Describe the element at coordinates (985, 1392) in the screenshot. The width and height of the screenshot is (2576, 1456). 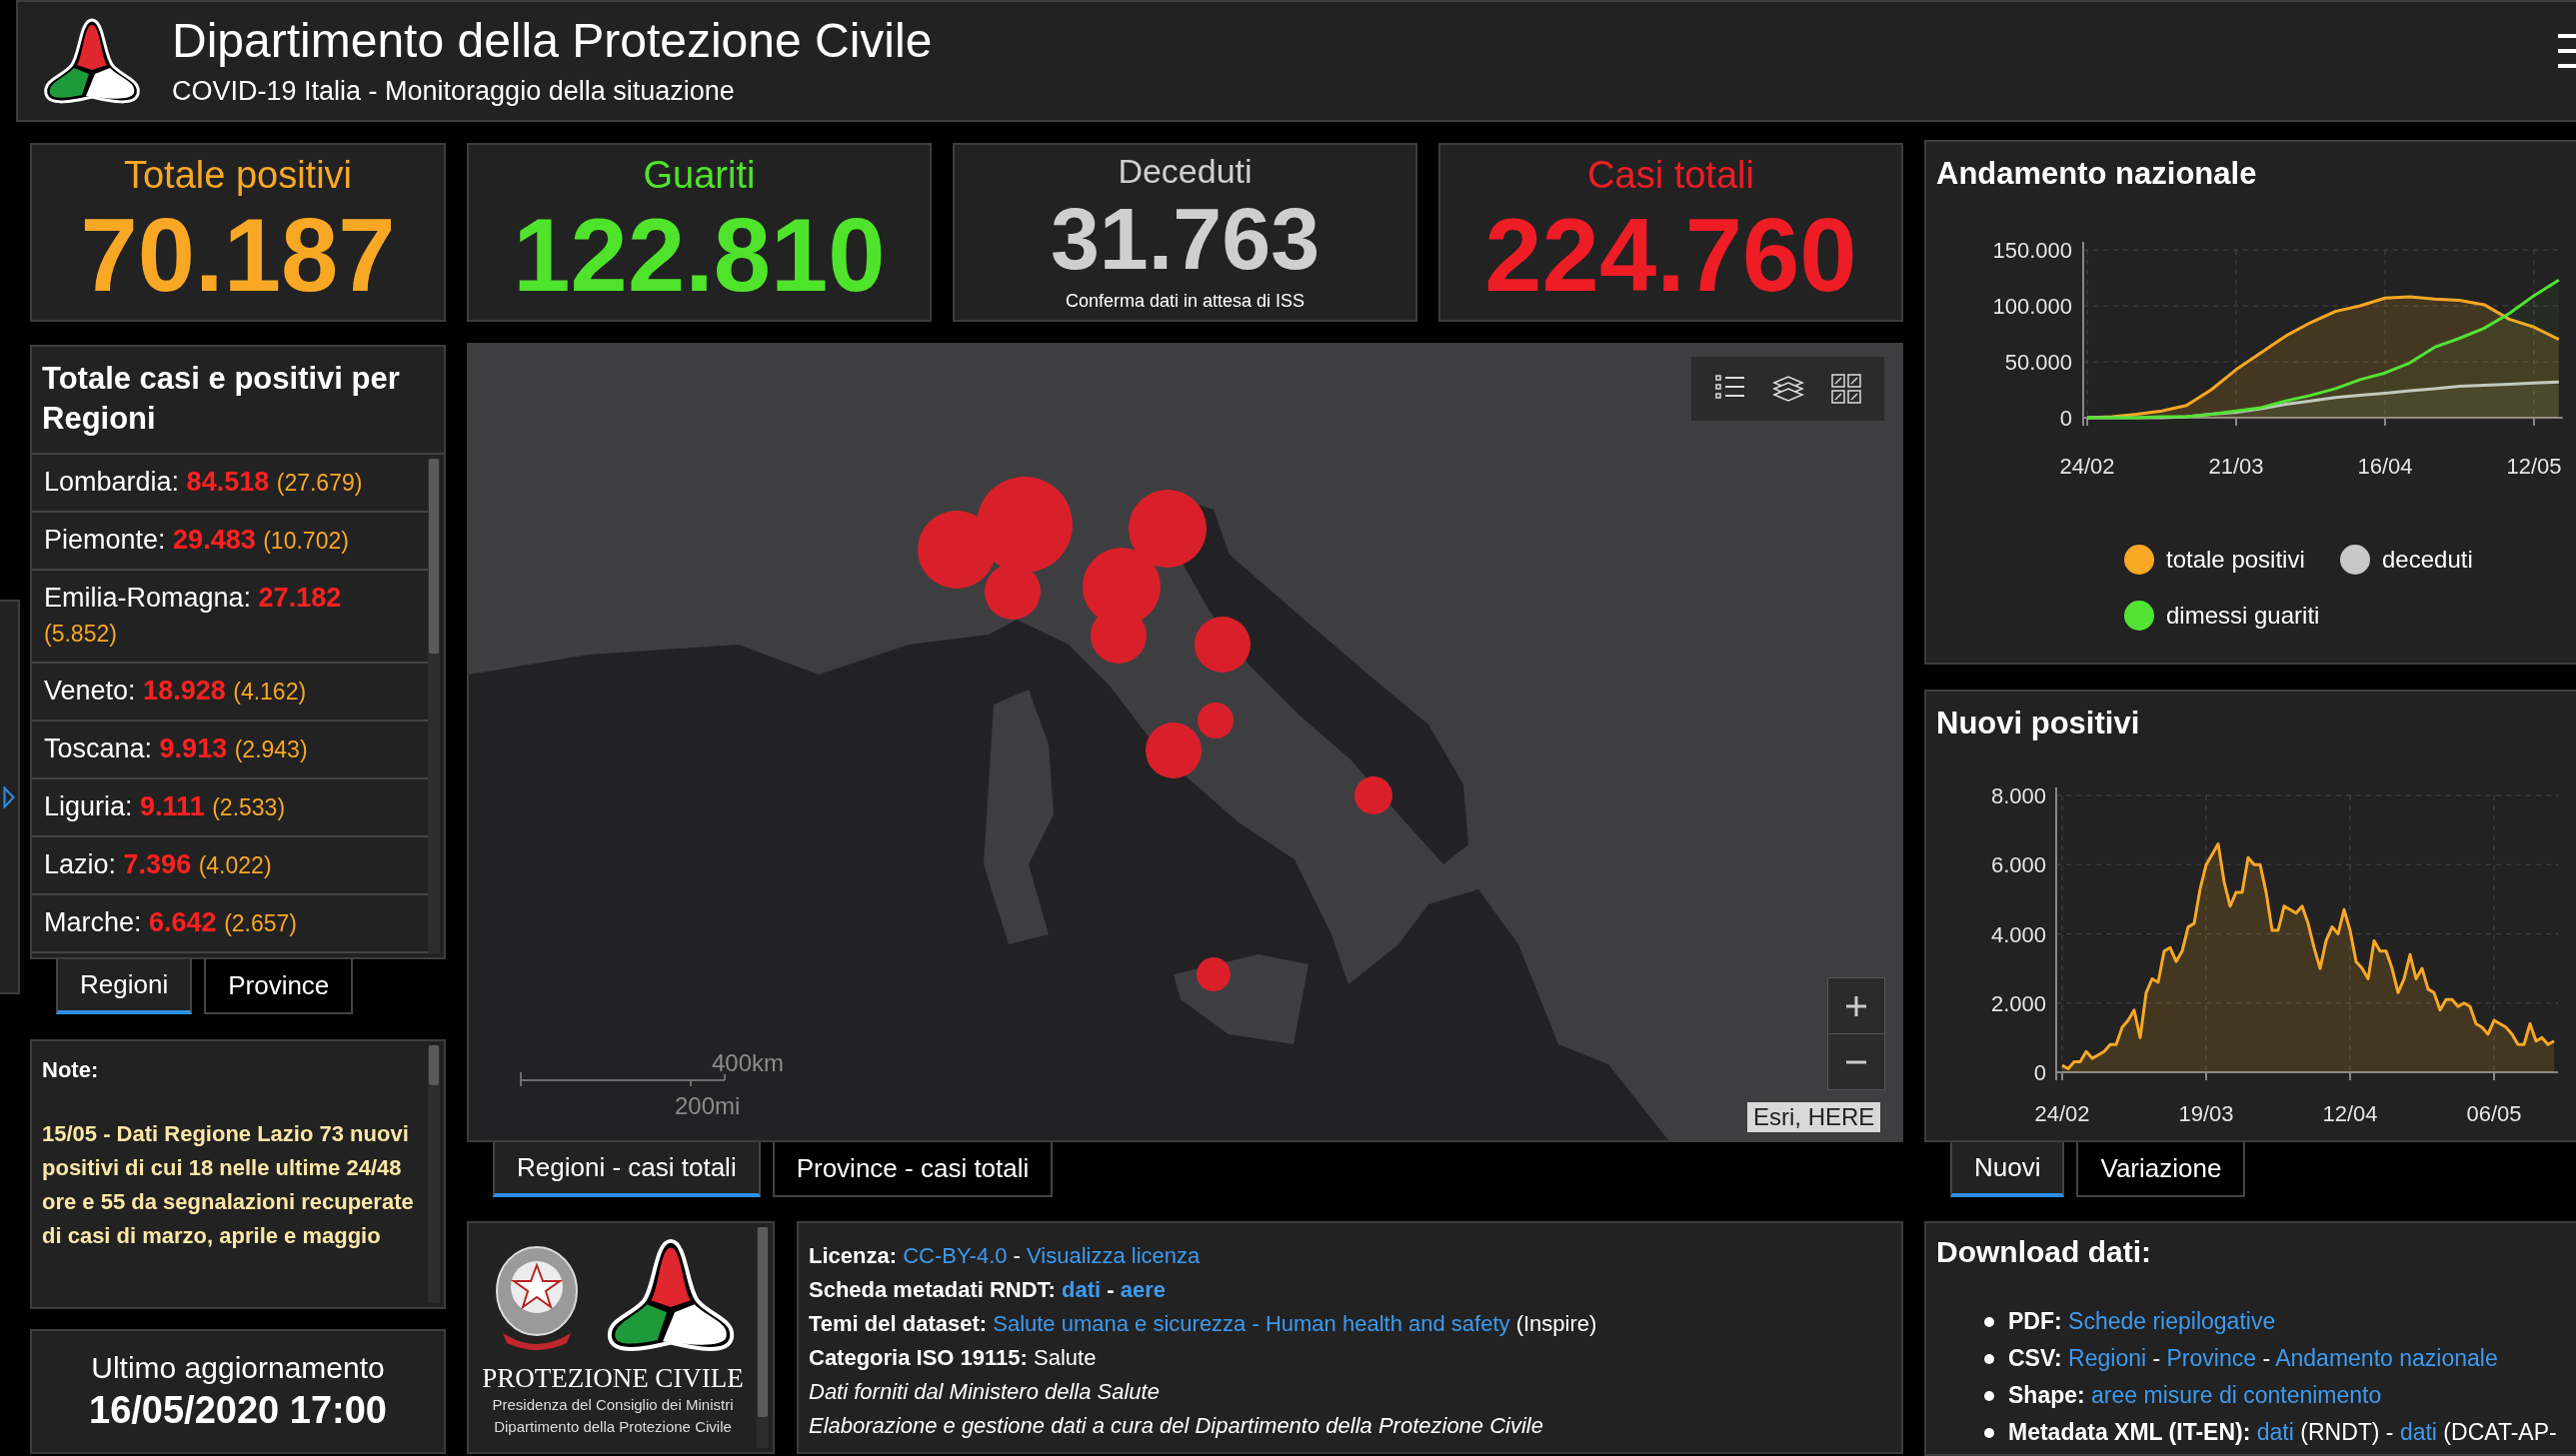
I see `info-line: Dati forniti dal Ministero della Salute` at that location.